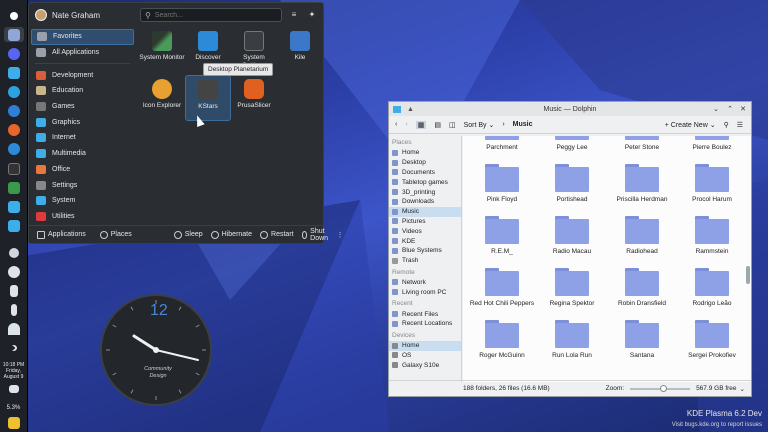 This screenshot has width=768, height=432. Describe the element at coordinates (14, 329) in the screenshot. I see `wifi-icon` at that location.